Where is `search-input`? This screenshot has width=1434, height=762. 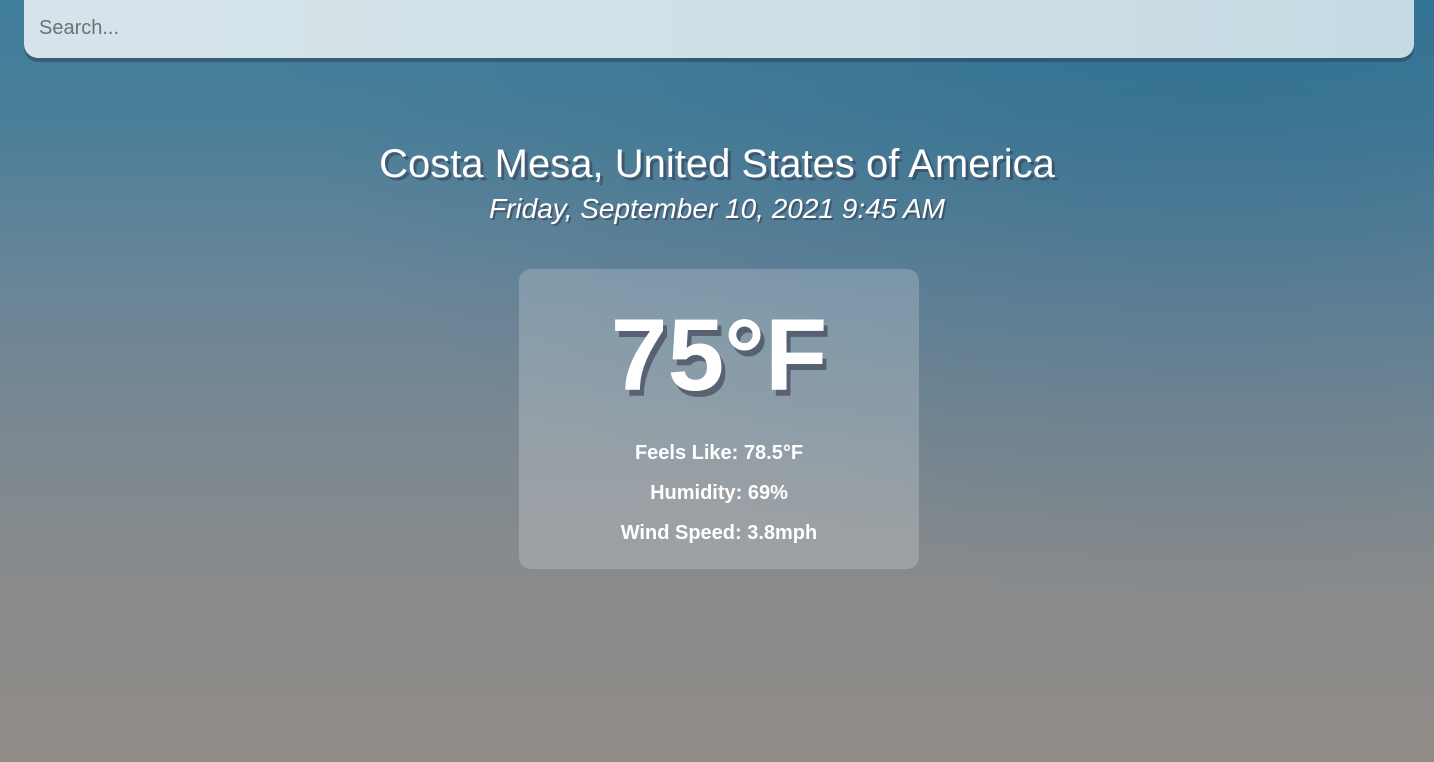
search-input is located at coordinates (719, 28).